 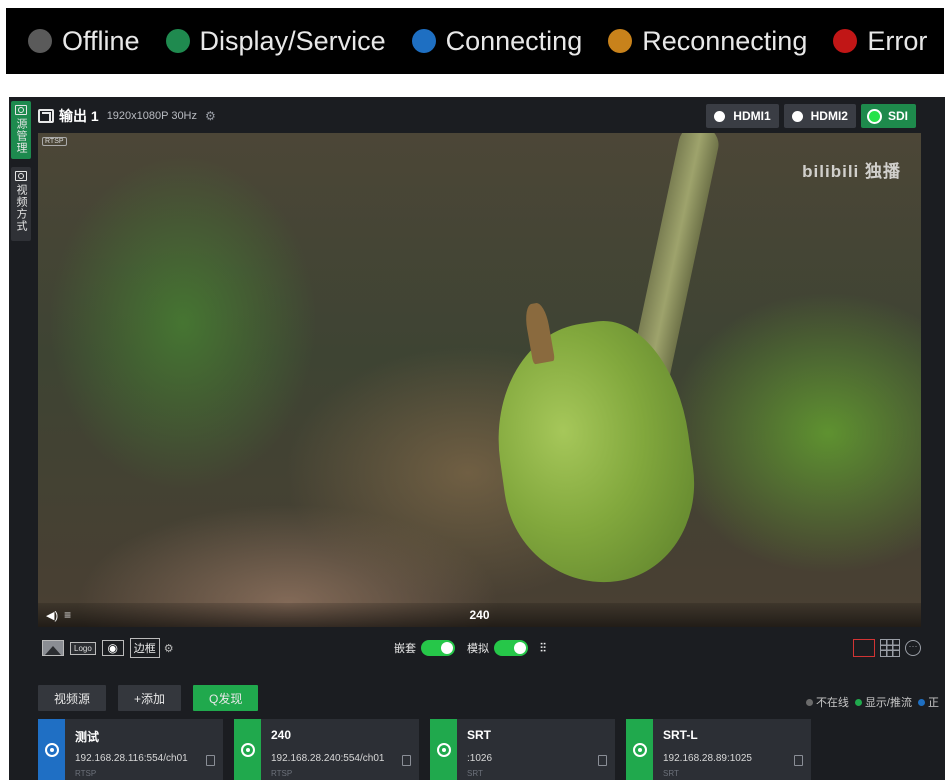 What do you see at coordinates (54, 141) in the screenshot?
I see `stream-protocol-tag: RTSP` at bounding box center [54, 141].